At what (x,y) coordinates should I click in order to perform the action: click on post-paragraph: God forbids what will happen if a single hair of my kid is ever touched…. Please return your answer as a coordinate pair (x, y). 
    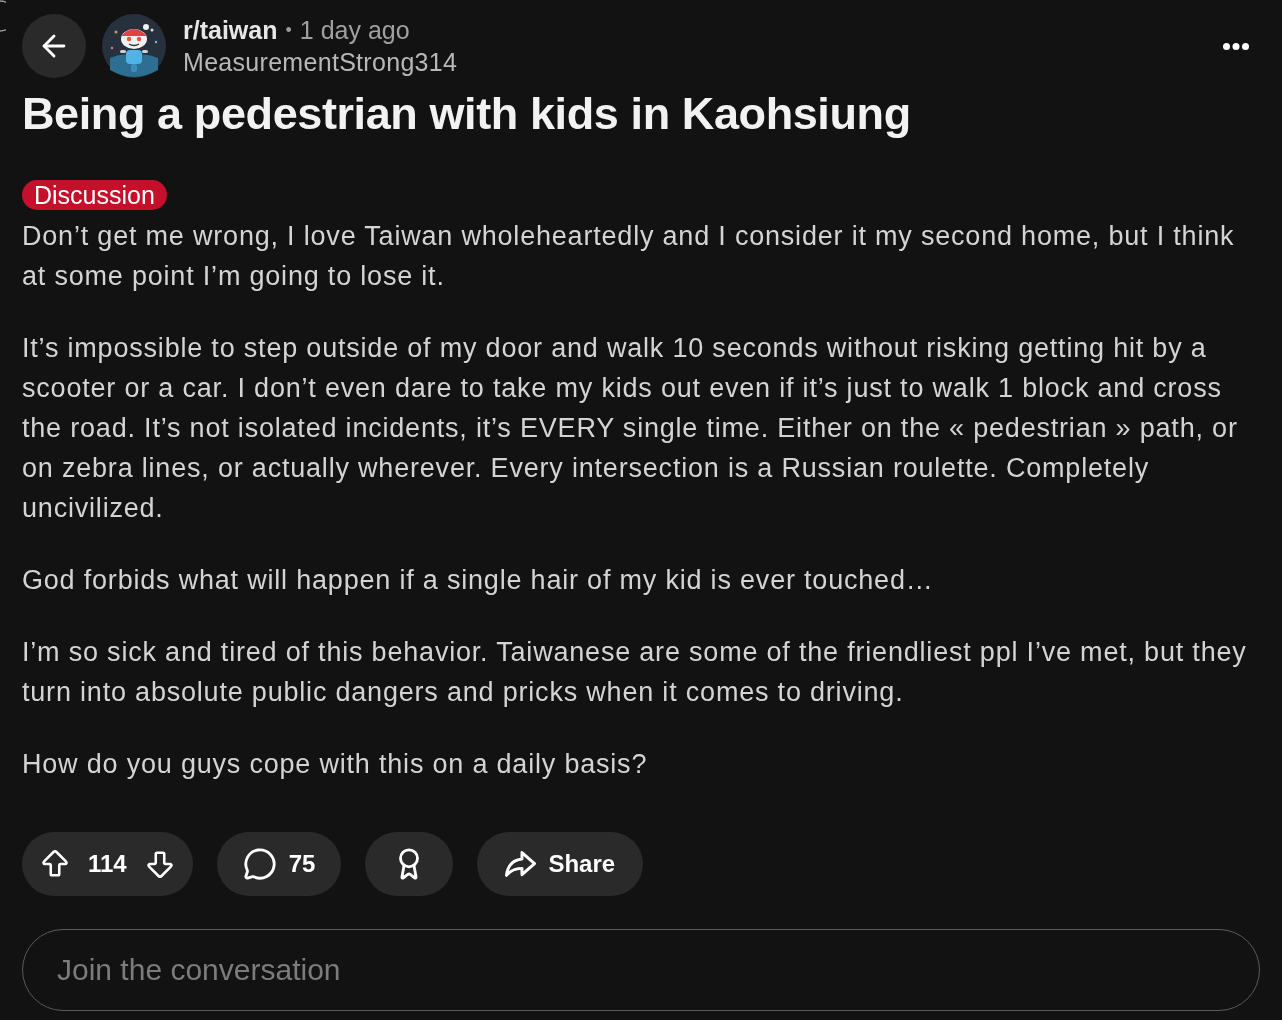
    Looking at the image, I should click on (478, 580).